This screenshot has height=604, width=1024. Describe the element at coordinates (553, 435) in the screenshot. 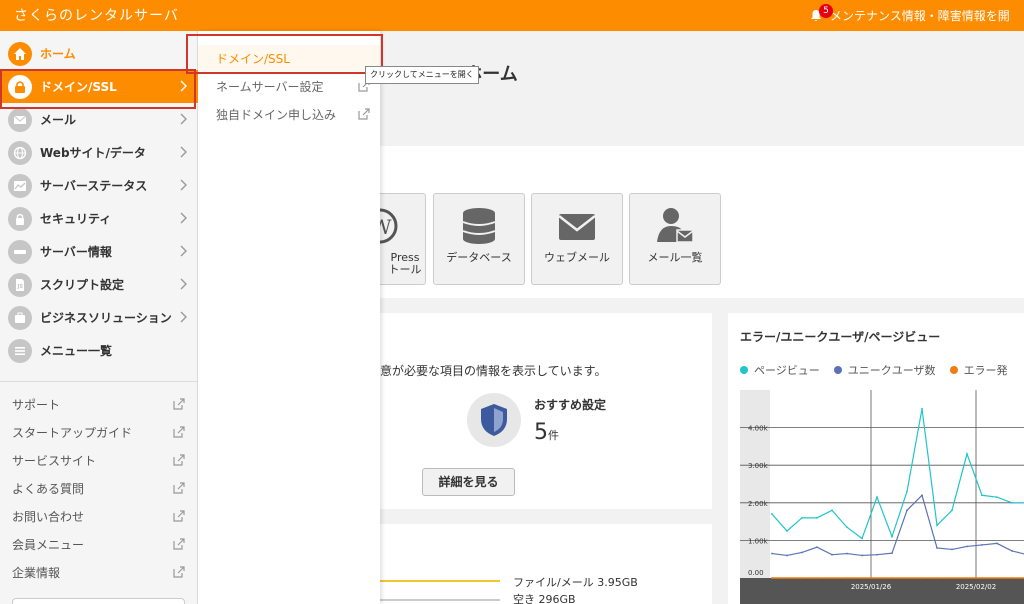

I see `recommend-count-unit: 件` at that location.